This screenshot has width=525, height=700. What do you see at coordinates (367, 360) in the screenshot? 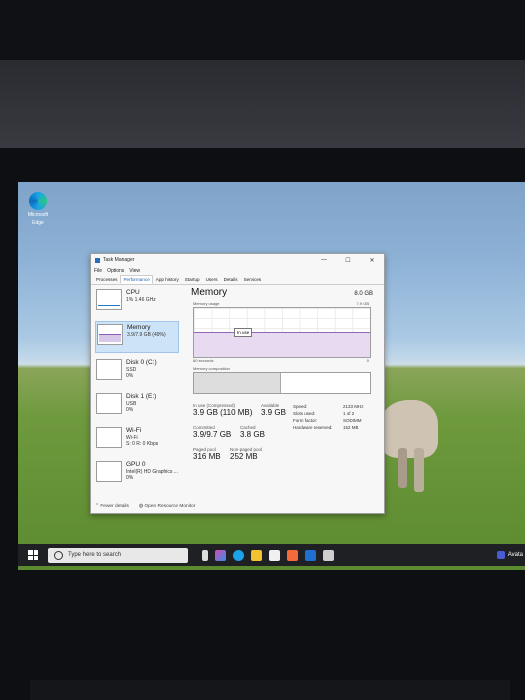
I see `graph-zero-label: 0` at bounding box center [367, 360].